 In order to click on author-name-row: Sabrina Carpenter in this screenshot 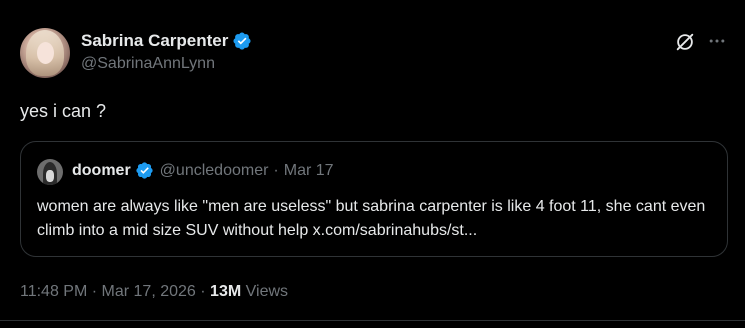, I will do `click(166, 41)`.